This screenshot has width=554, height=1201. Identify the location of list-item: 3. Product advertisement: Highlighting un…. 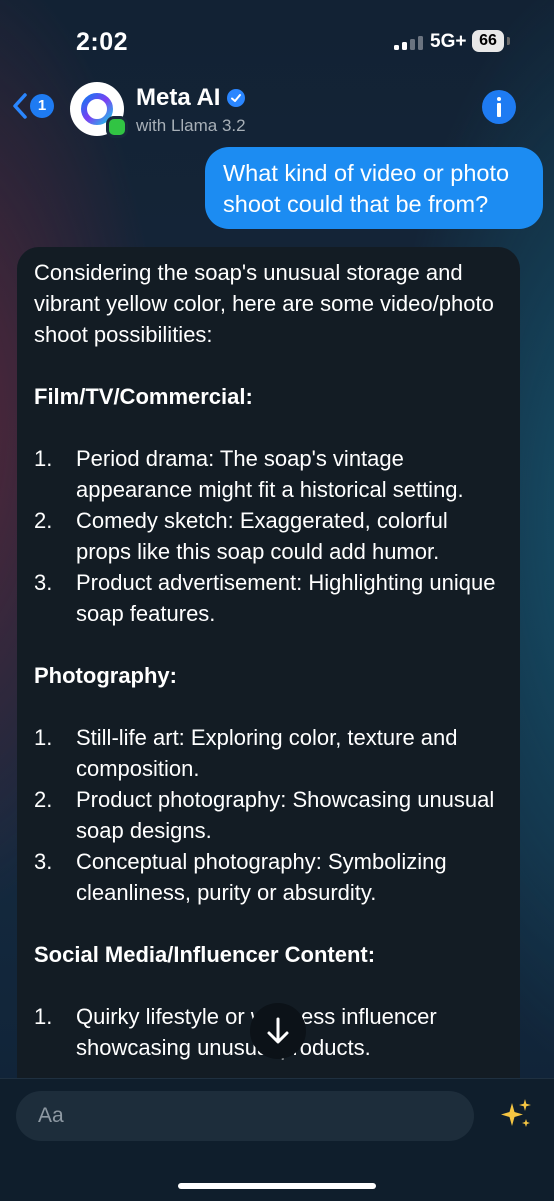
(265, 598).